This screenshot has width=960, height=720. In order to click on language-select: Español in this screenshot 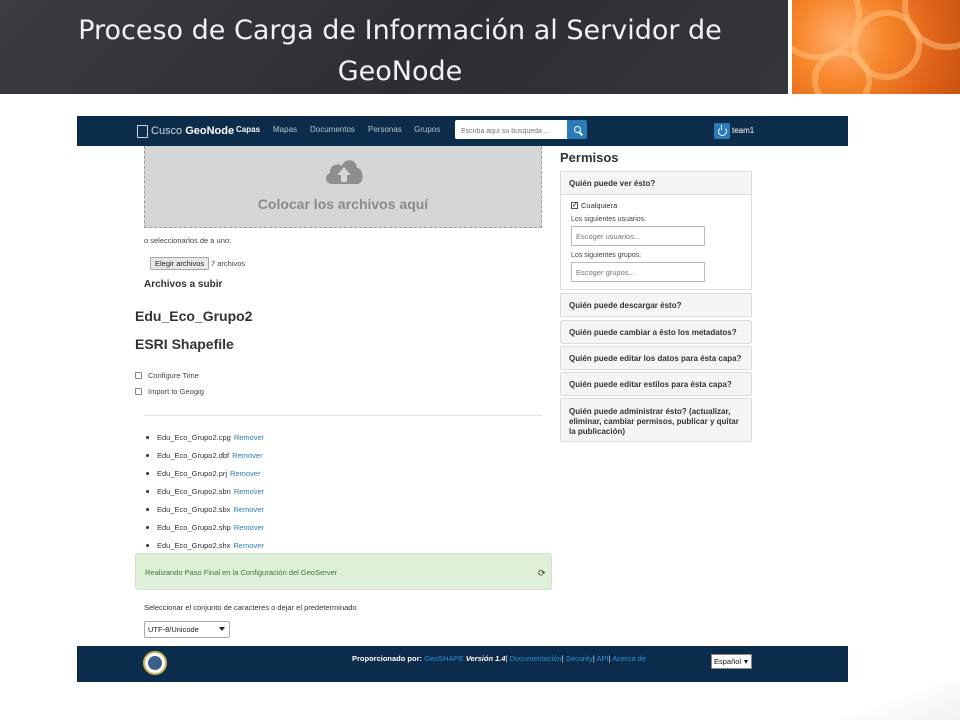, I will do `click(731, 661)`.